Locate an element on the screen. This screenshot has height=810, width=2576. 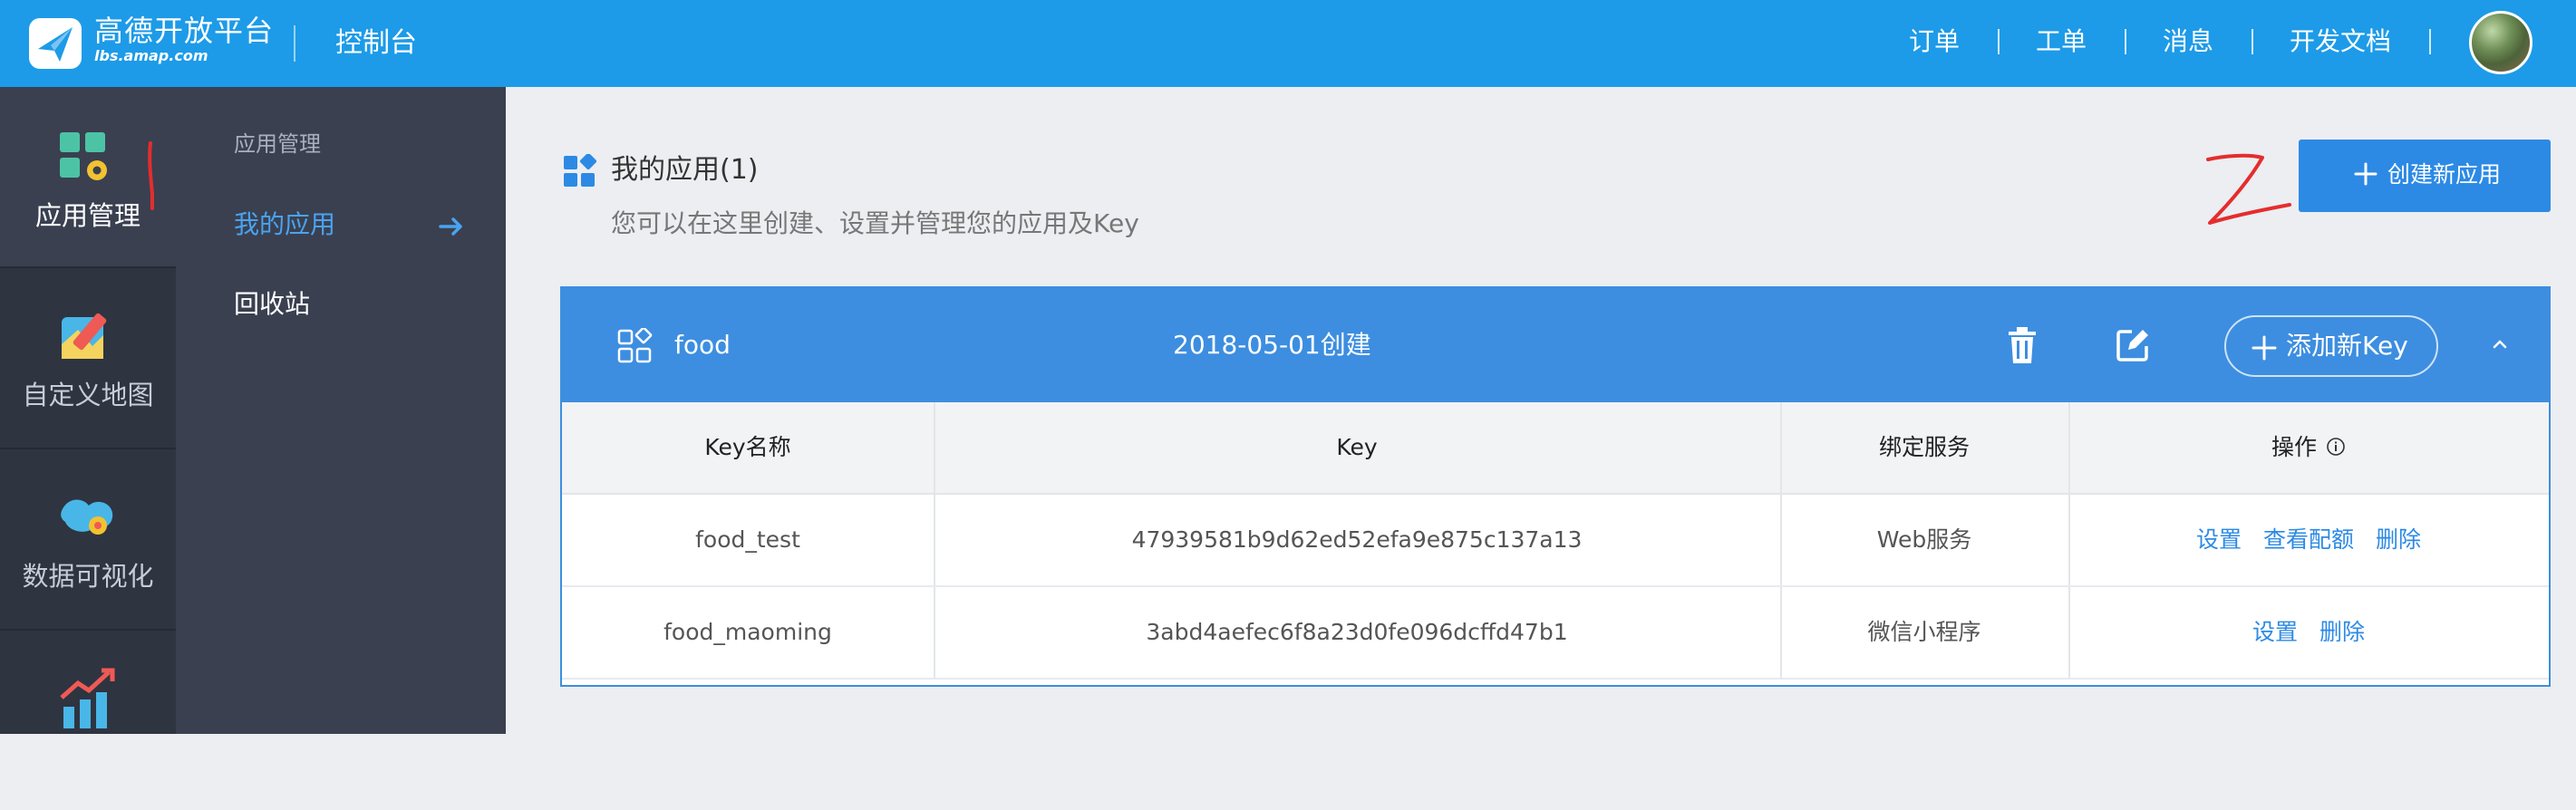
key-value-cell: 47939581b9d62ed52efa9e875c137a13 is located at coordinates (1357, 539).